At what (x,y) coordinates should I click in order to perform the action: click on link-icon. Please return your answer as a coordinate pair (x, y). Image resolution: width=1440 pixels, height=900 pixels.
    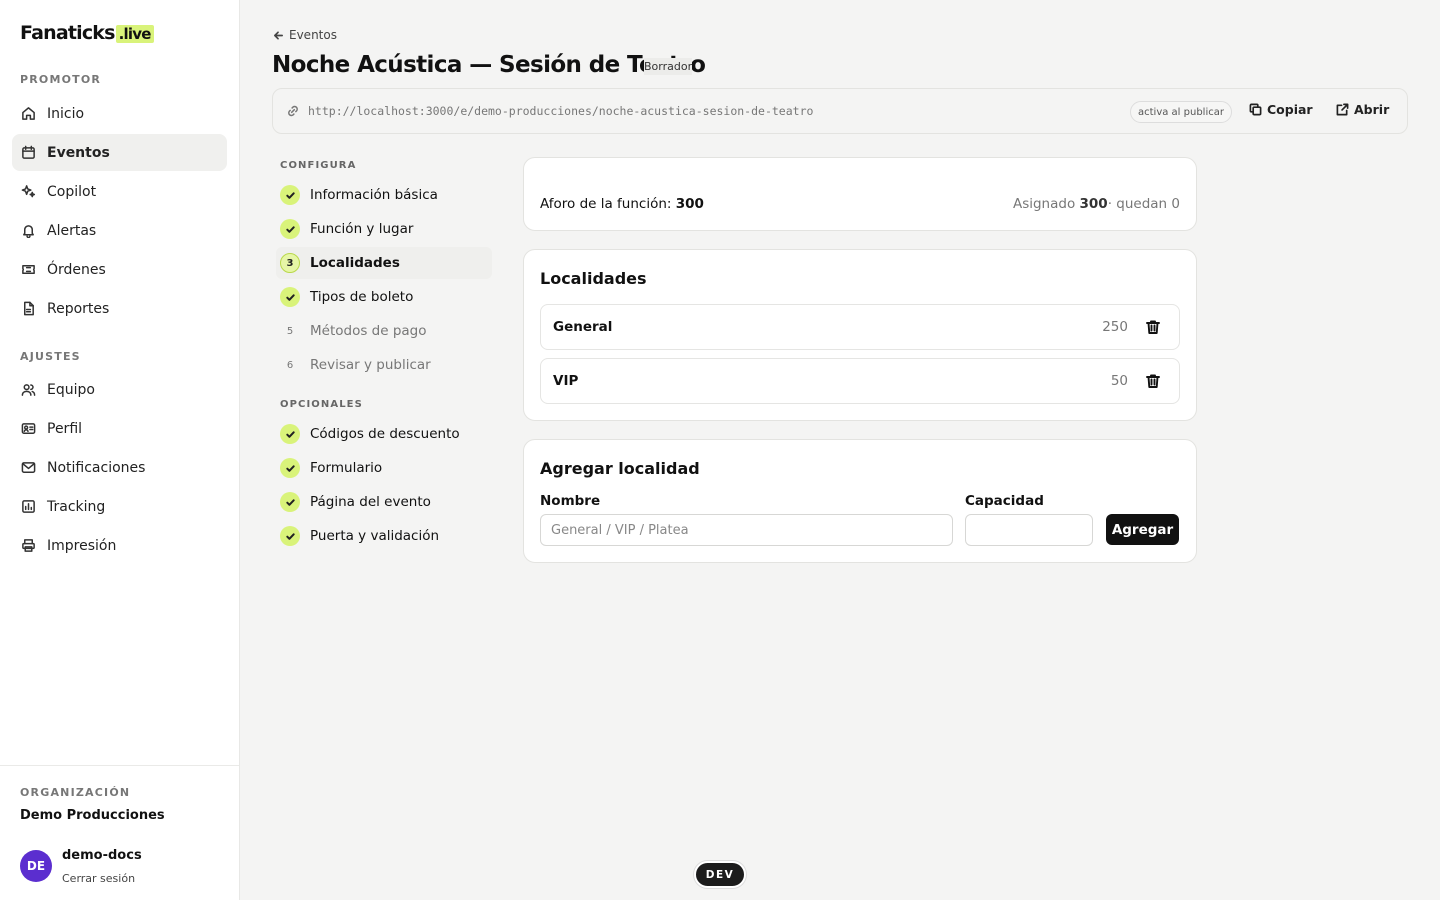
    Looking at the image, I should click on (293, 111).